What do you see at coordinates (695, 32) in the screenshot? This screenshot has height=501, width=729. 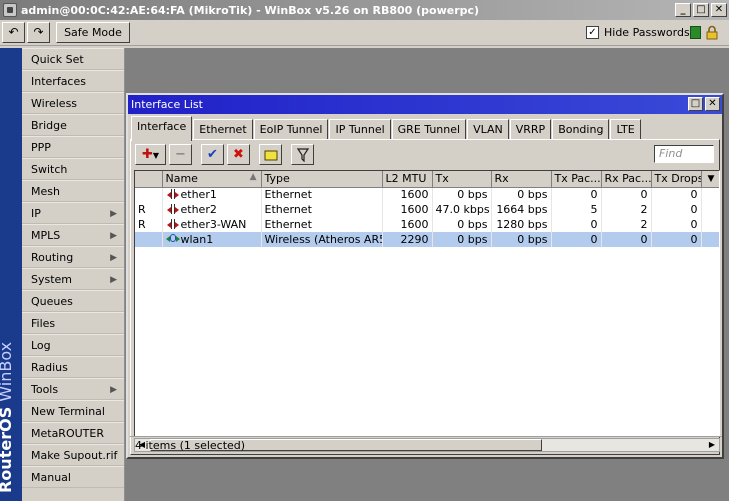 I see `connection-status-icon` at bounding box center [695, 32].